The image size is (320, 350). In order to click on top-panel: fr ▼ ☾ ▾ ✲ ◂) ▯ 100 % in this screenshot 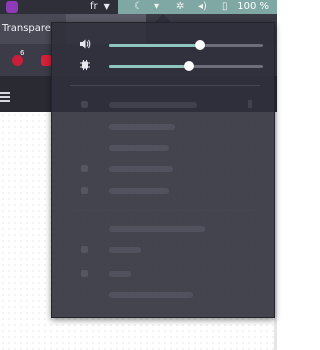, I will do `click(138, 7)`.